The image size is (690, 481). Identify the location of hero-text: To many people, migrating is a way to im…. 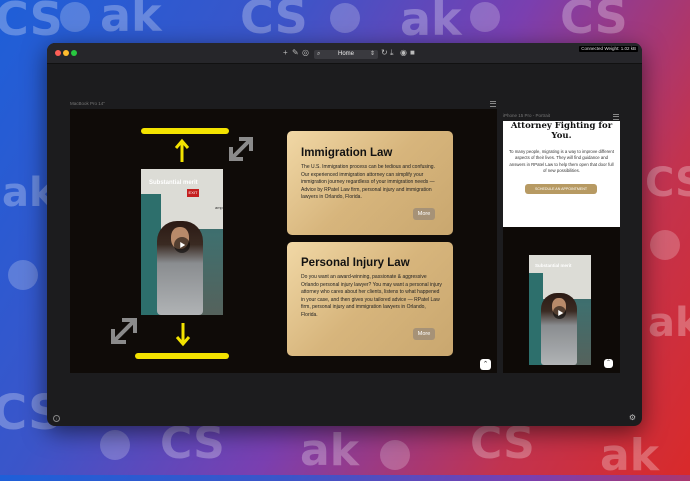
(562, 161).